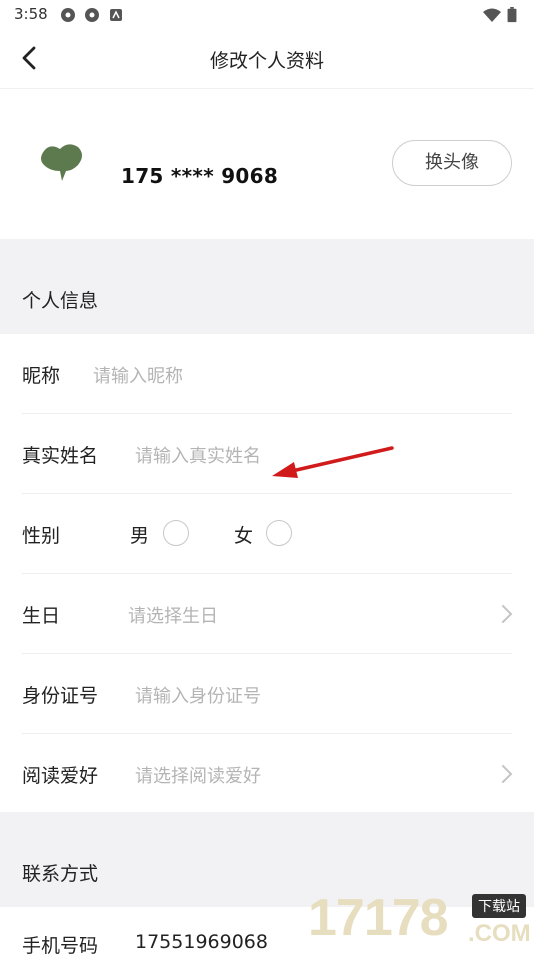  I want to click on real-name-input: 请输入真实姓名, so click(198, 455).